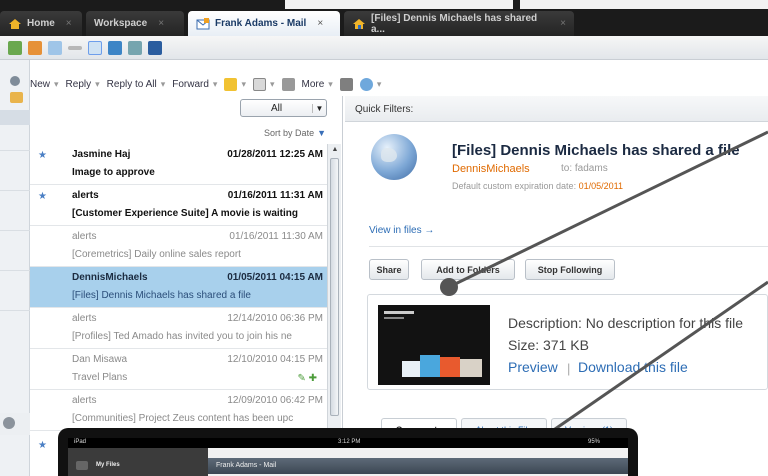 The image size is (768, 476). I want to click on carrier-label: iPad, so click(80, 442).